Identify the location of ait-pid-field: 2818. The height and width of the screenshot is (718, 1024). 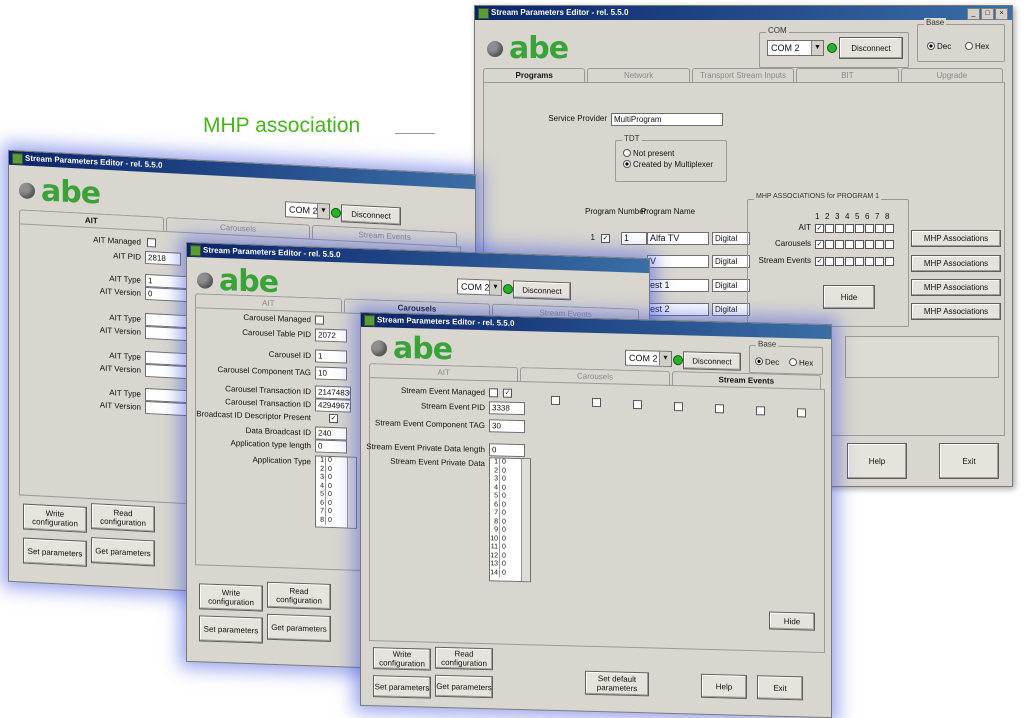
(163, 258).